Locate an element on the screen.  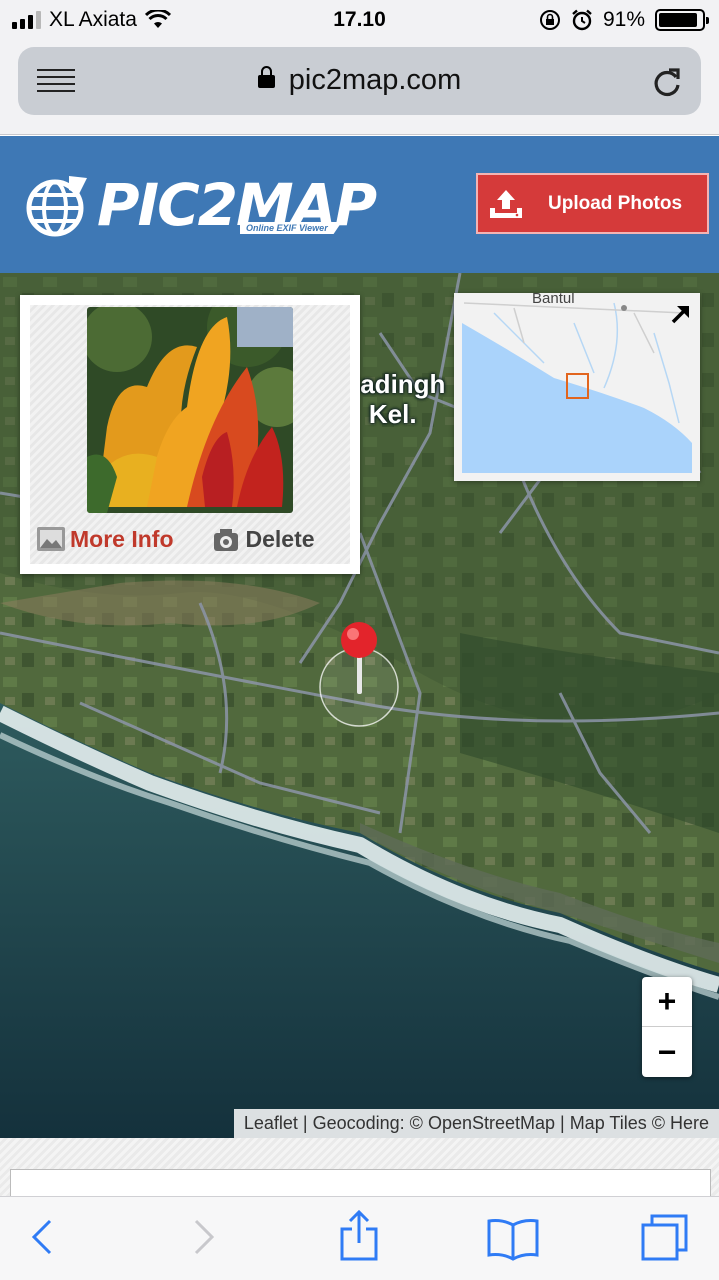
upload-photos-label: Upload Photos is located at coordinates (615, 203).